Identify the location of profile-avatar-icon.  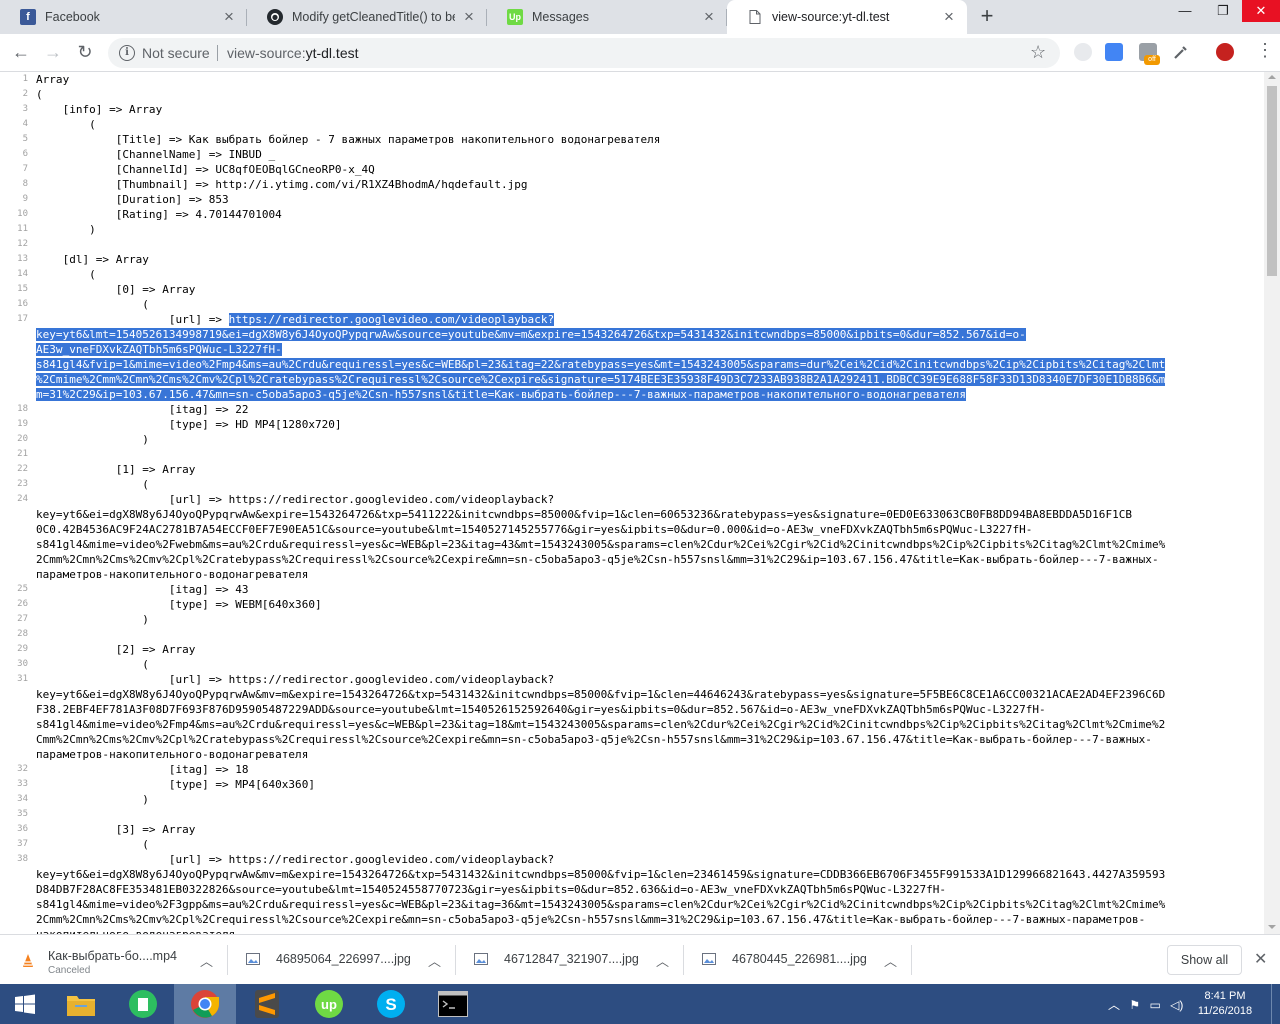
(1225, 52).